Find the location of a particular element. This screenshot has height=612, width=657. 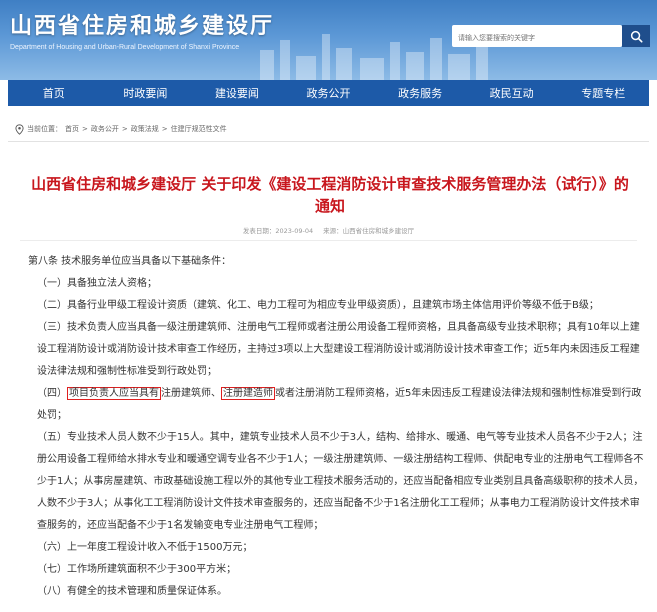

nav-current-affairs: 时政要闻 is located at coordinates (146, 93).